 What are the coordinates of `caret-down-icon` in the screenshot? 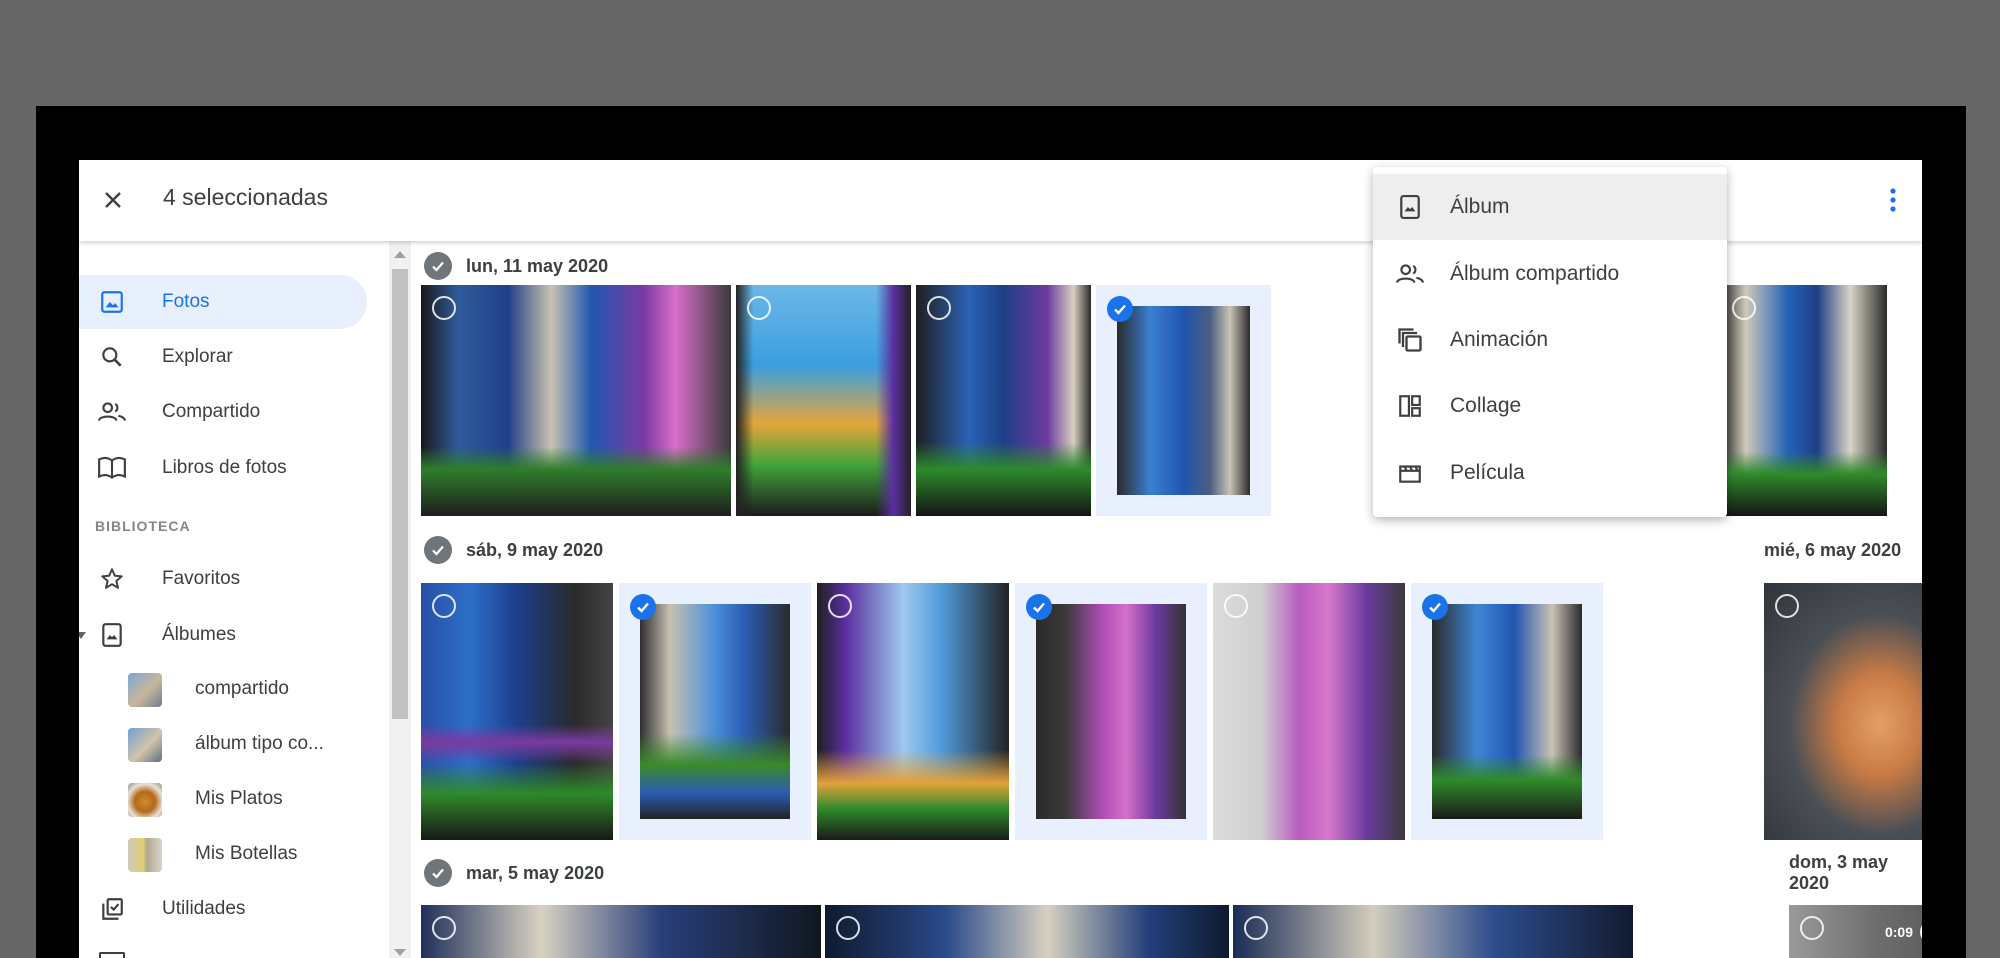 It's located at (82, 635).